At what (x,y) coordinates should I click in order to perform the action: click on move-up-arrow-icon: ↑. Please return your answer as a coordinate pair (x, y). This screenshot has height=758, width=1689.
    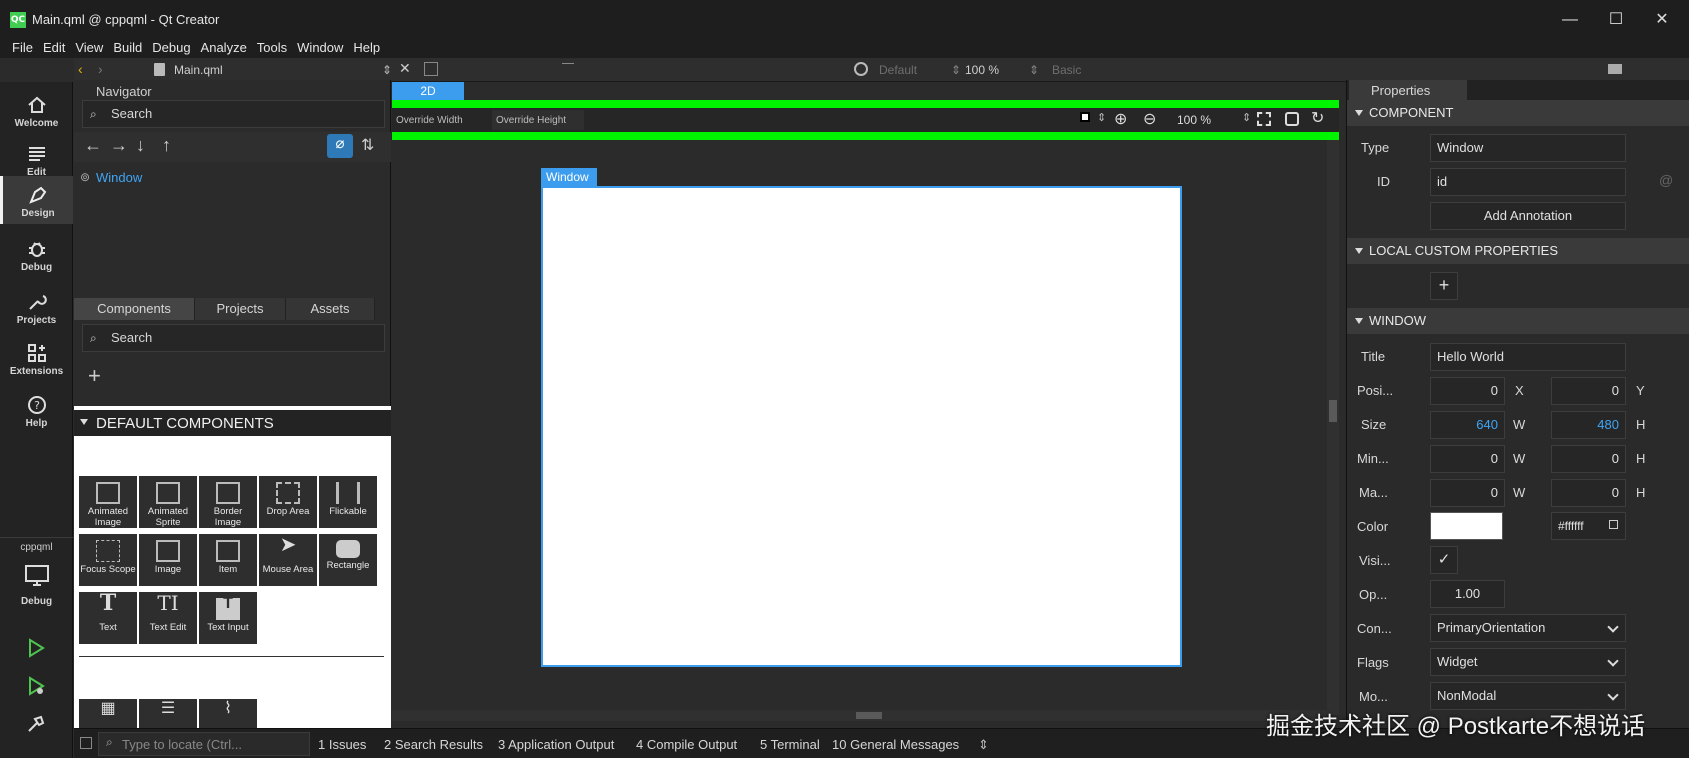
    Looking at the image, I should click on (166, 145).